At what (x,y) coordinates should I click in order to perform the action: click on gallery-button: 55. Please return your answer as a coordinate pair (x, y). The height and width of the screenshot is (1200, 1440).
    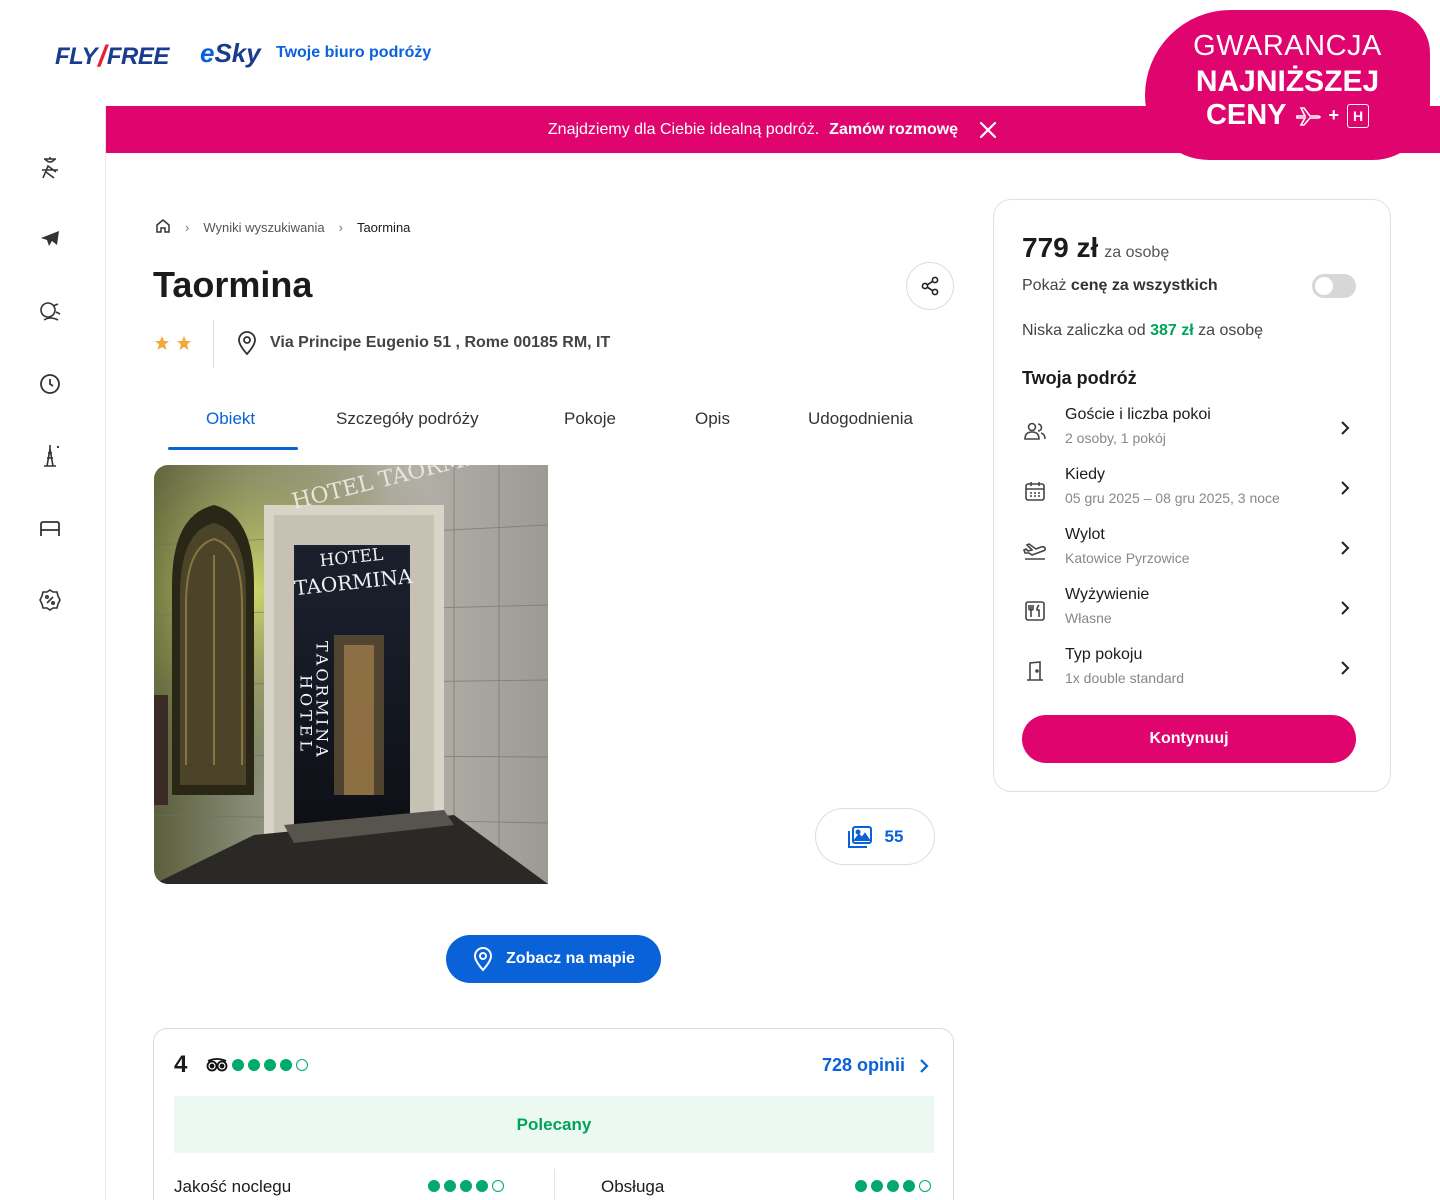
    Looking at the image, I should click on (875, 836).